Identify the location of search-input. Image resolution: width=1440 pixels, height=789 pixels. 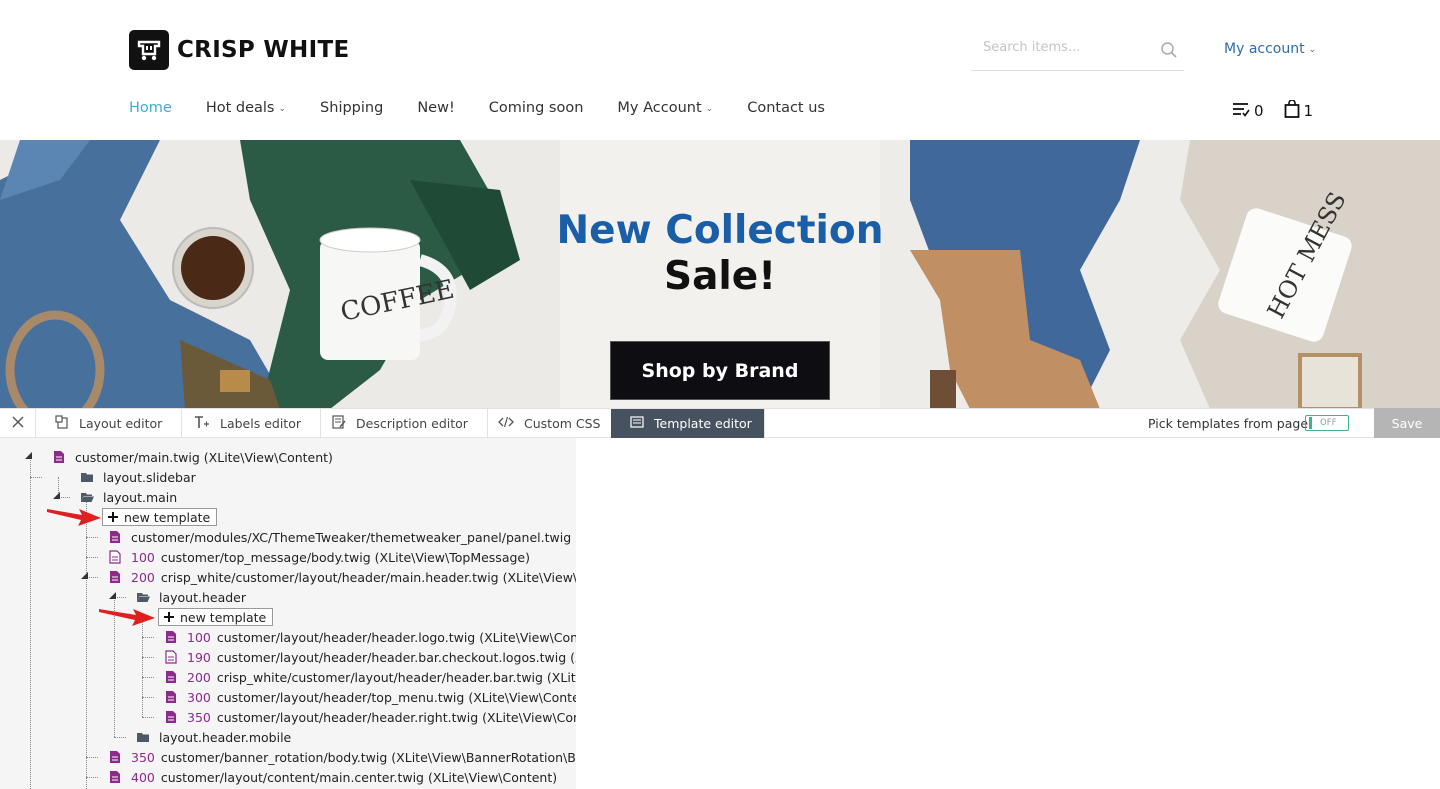
(1068, 47).